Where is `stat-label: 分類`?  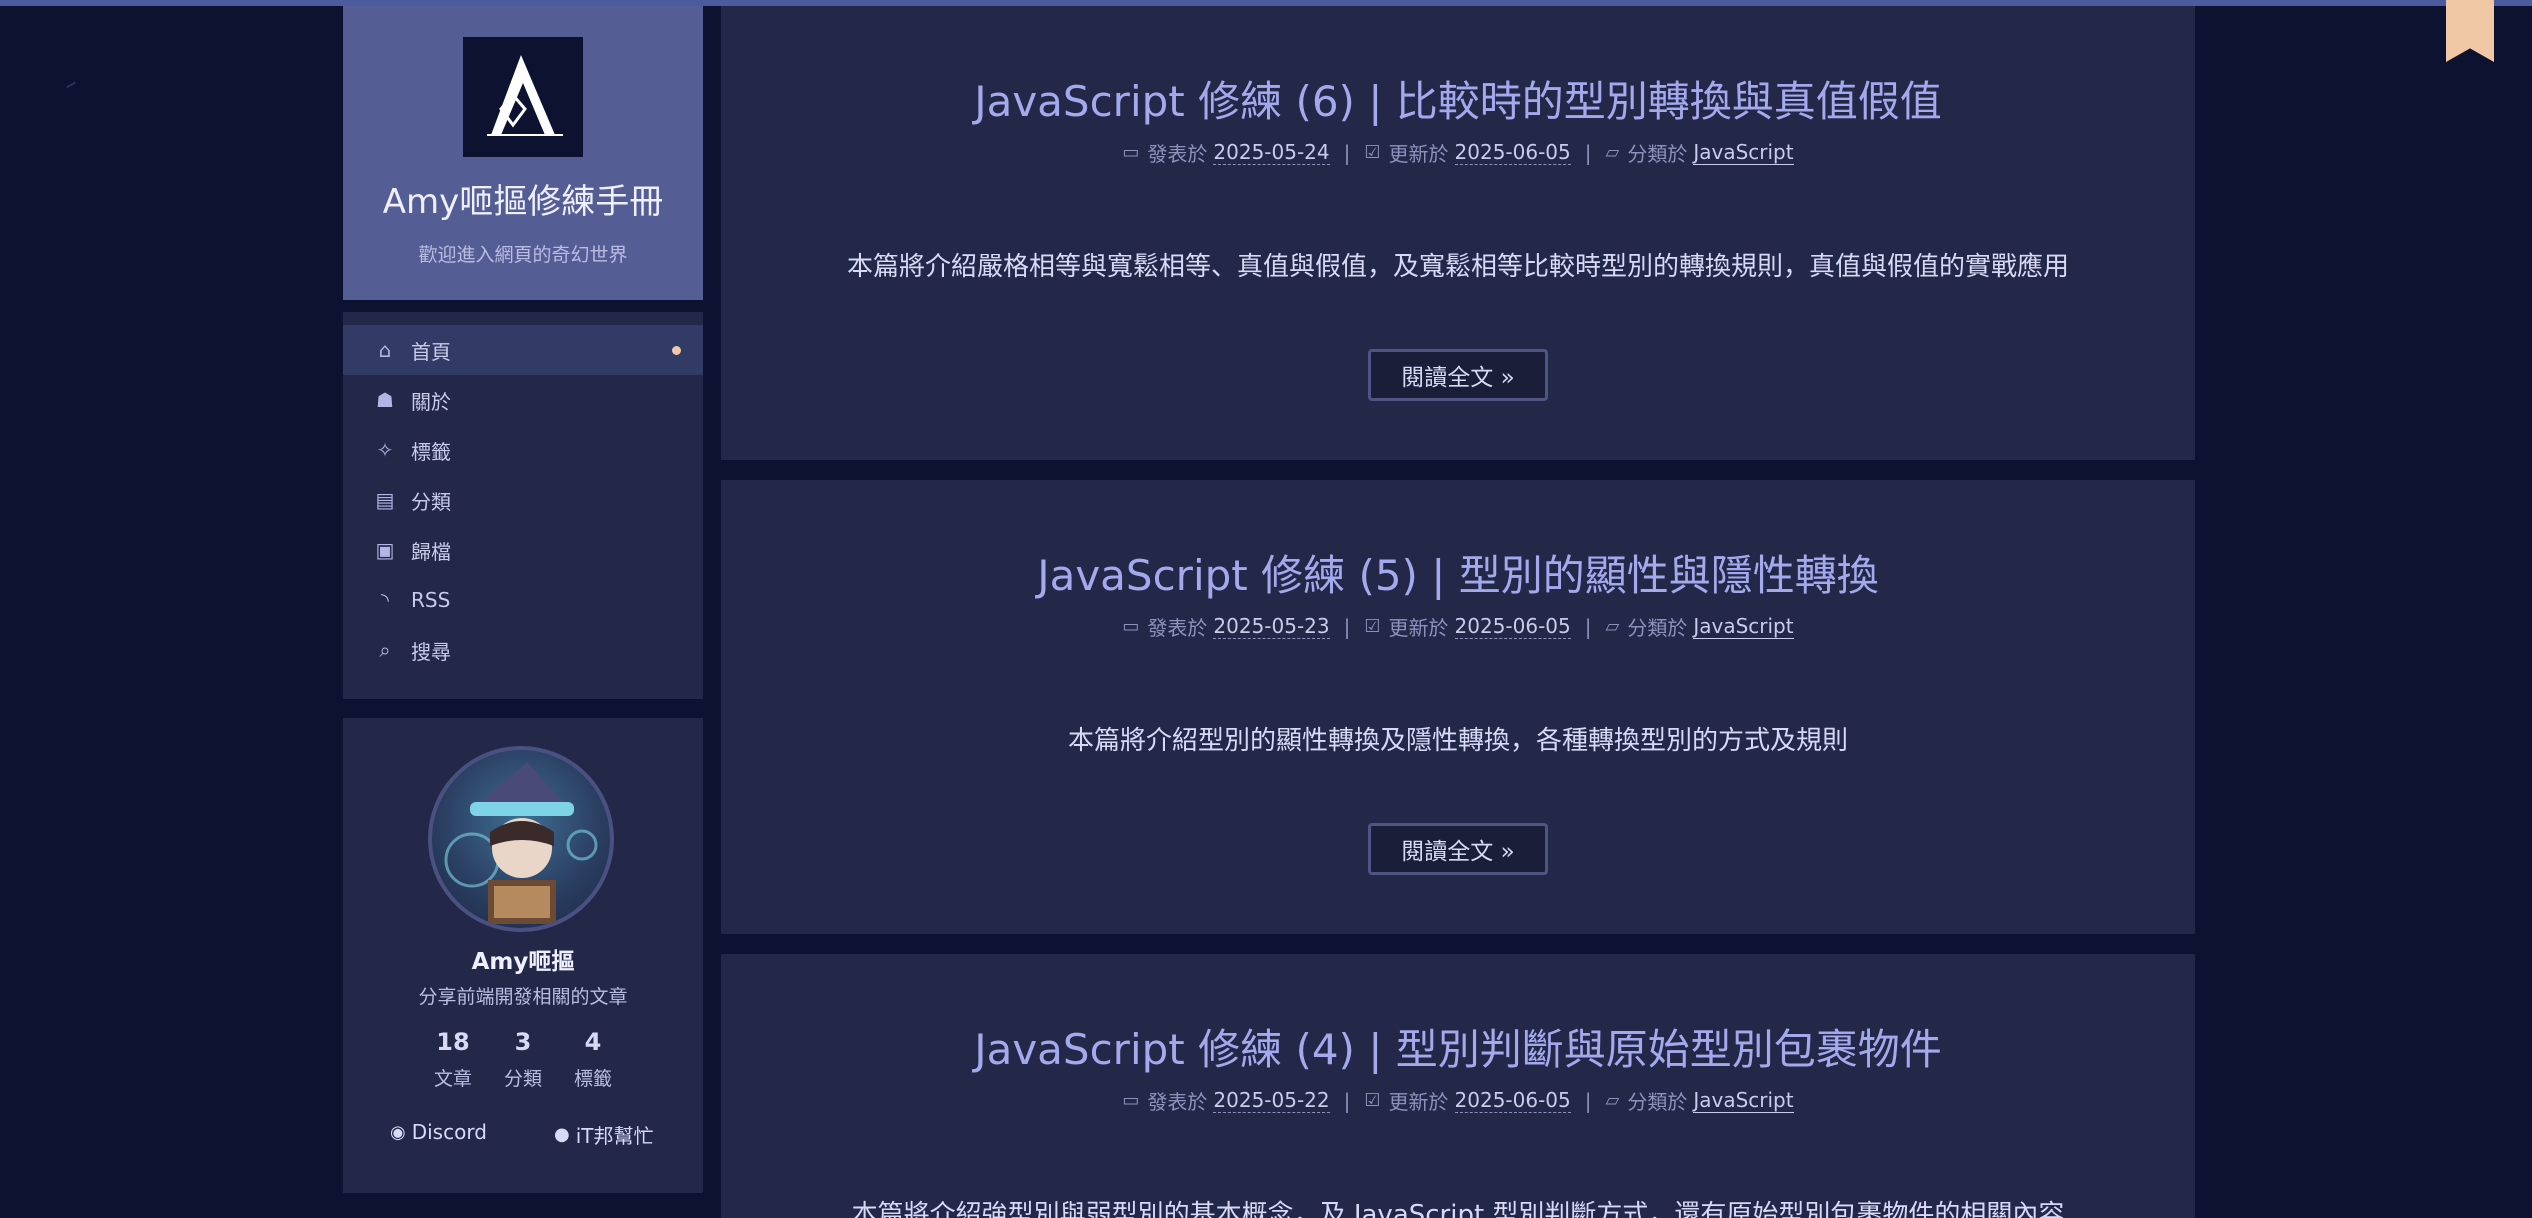 stat-label: 分類 is located at coordinates (522, 1079).